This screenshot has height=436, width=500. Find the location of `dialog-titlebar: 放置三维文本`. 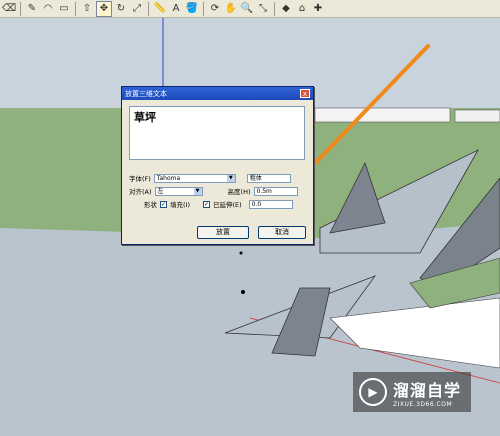

dialog-titlebar: 放置三维文本 is located at coordinates (217, 93).